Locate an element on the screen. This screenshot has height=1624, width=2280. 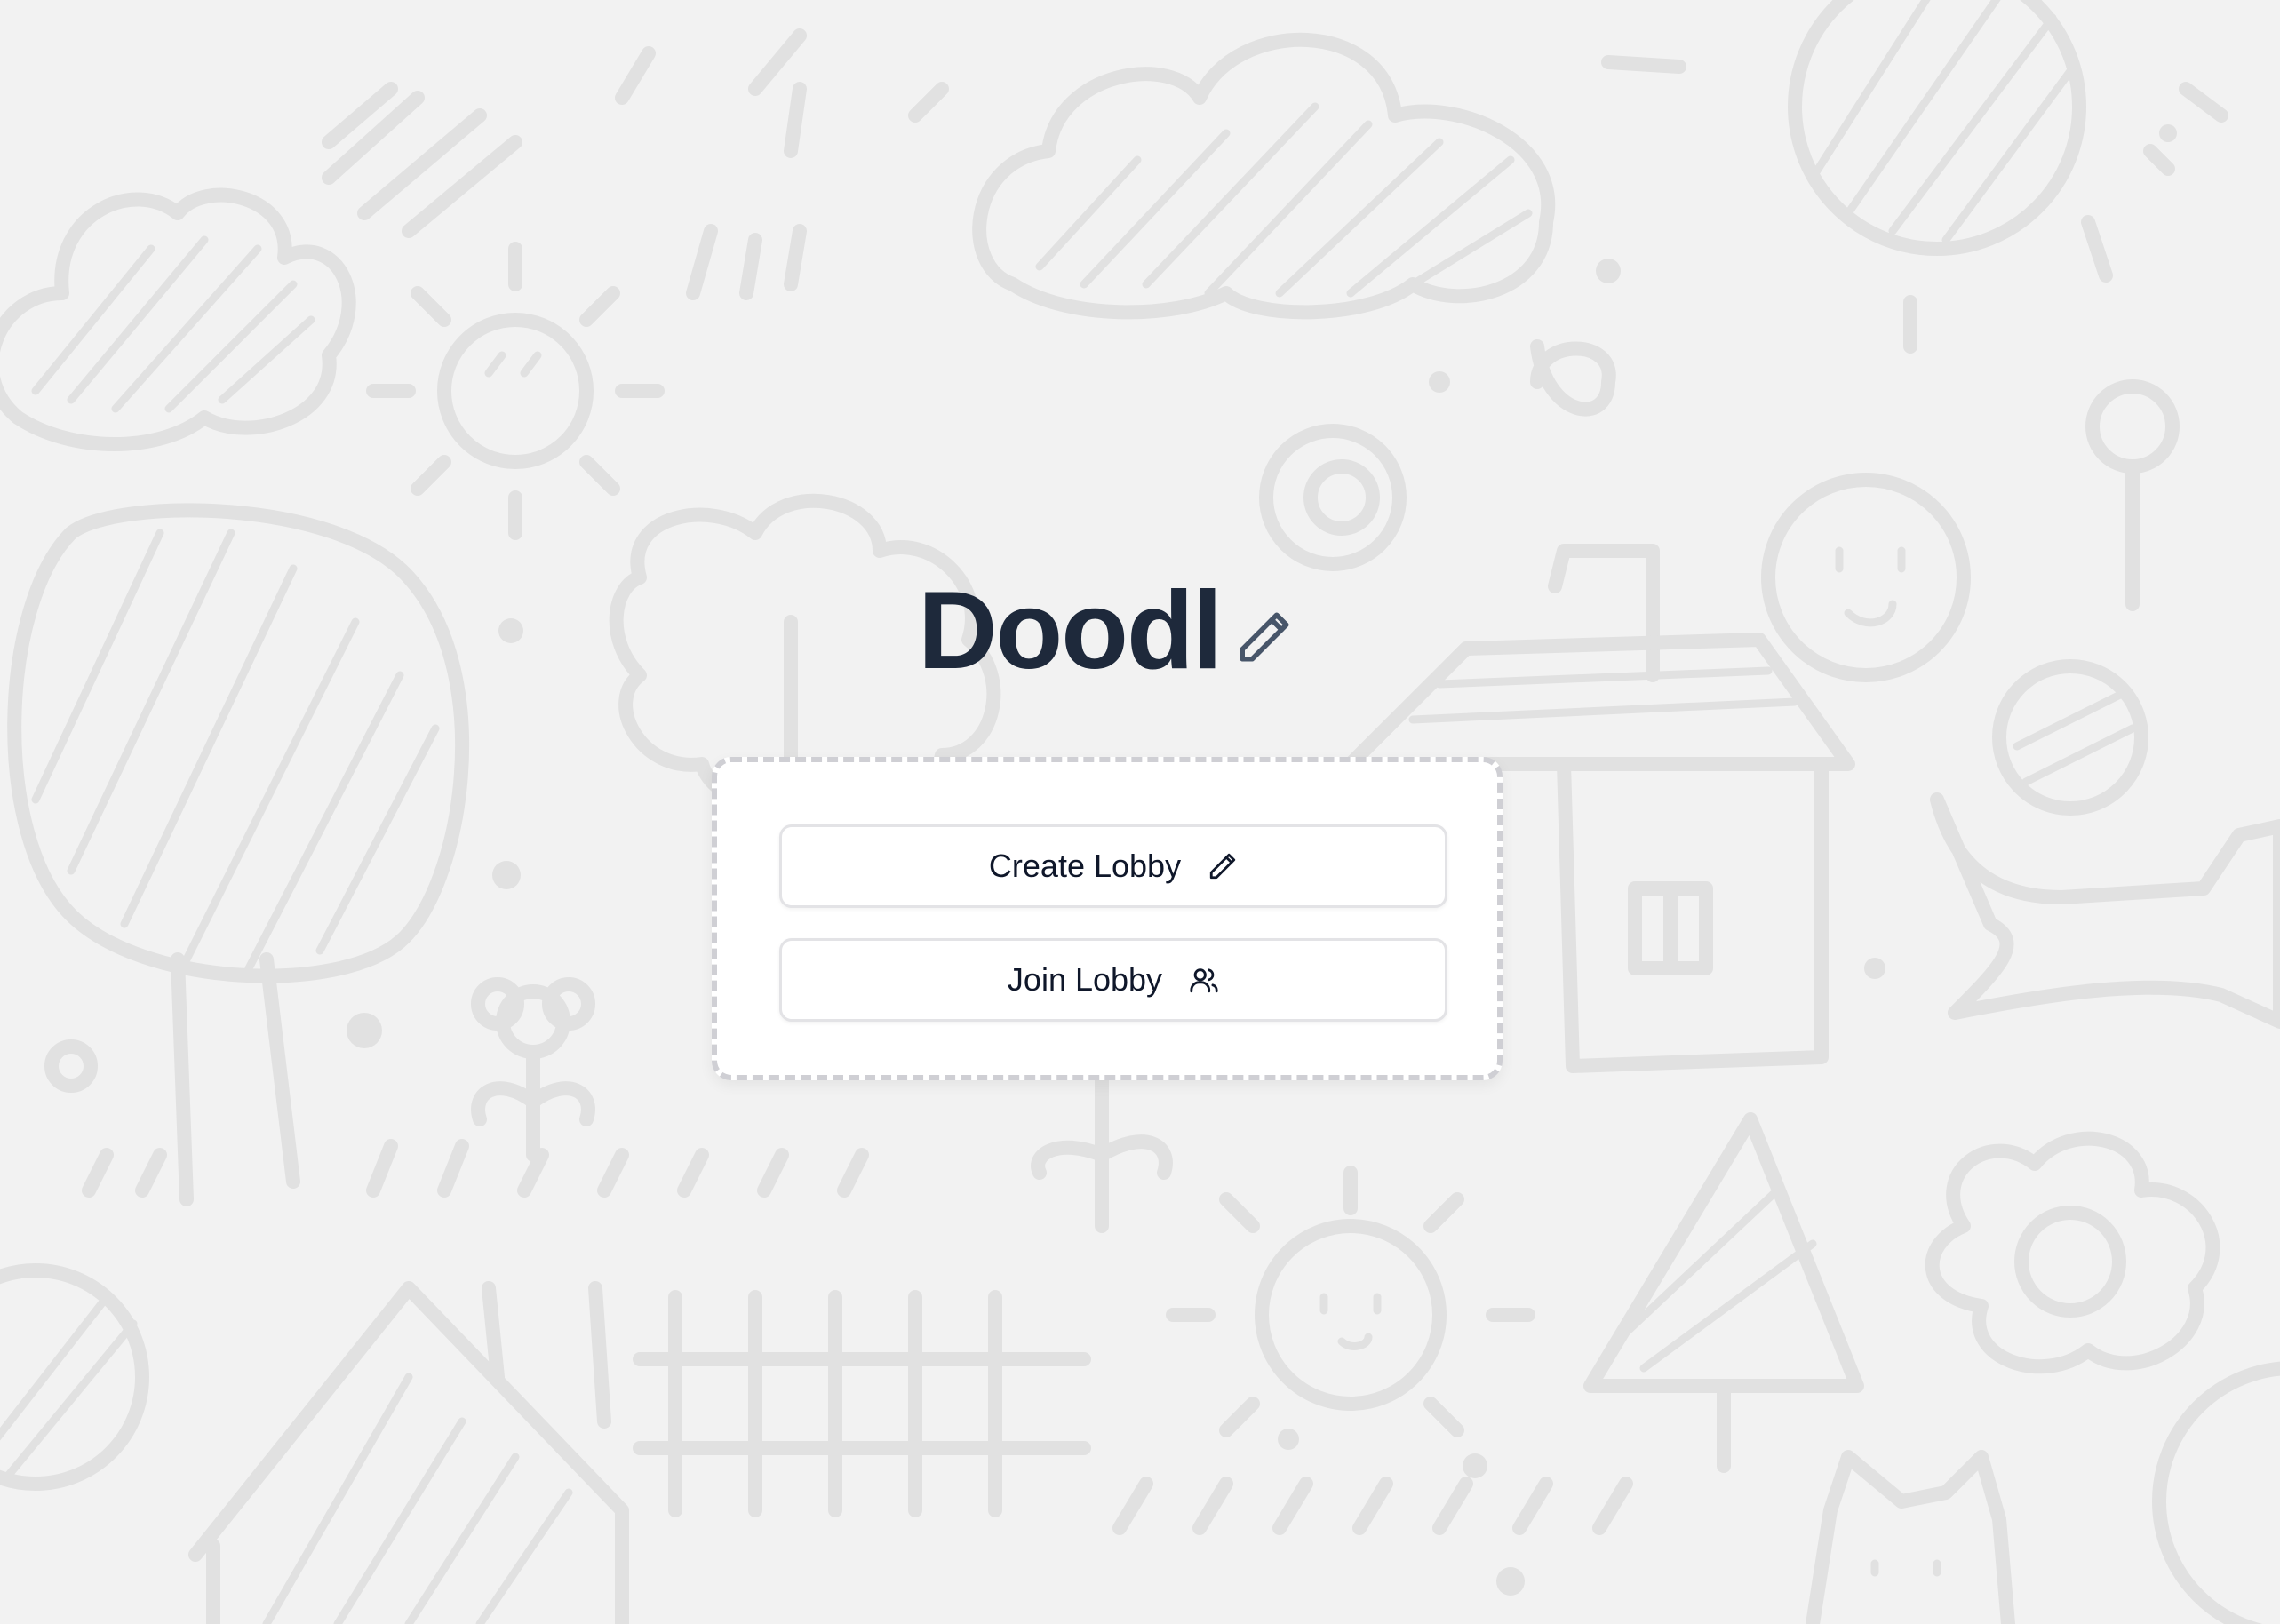
app-header: Doodl is located at coordinates (1106, 631).